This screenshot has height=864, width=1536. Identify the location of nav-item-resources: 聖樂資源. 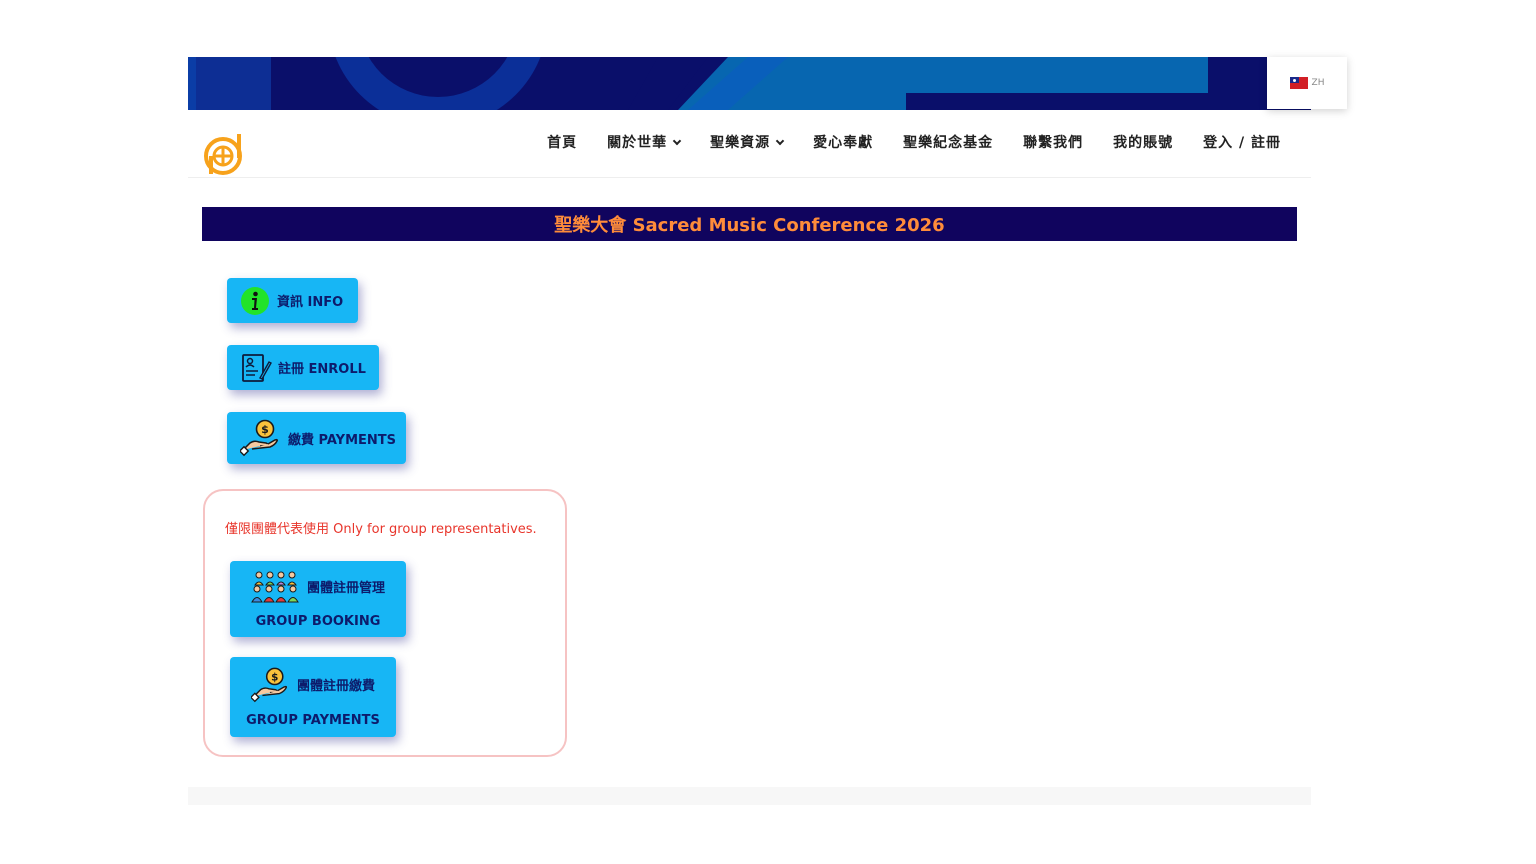
(747, 142).